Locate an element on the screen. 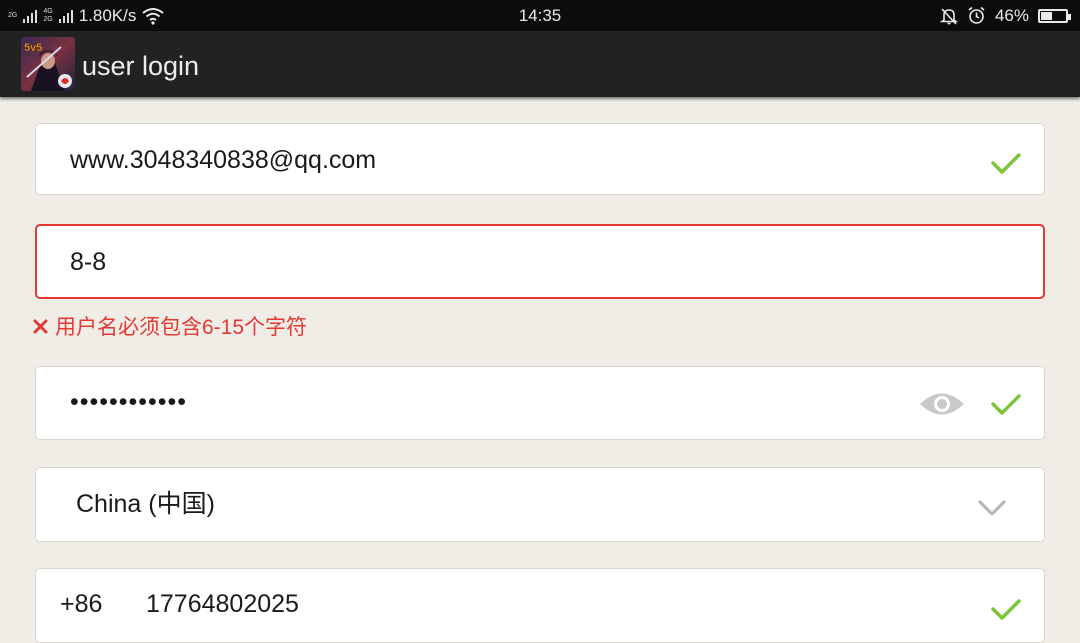 Image resolution: width=1080 pixels, height=643 pixels. username-error-message: 用户名必须包含6-15个字符 is located at coordinates (170, 326).